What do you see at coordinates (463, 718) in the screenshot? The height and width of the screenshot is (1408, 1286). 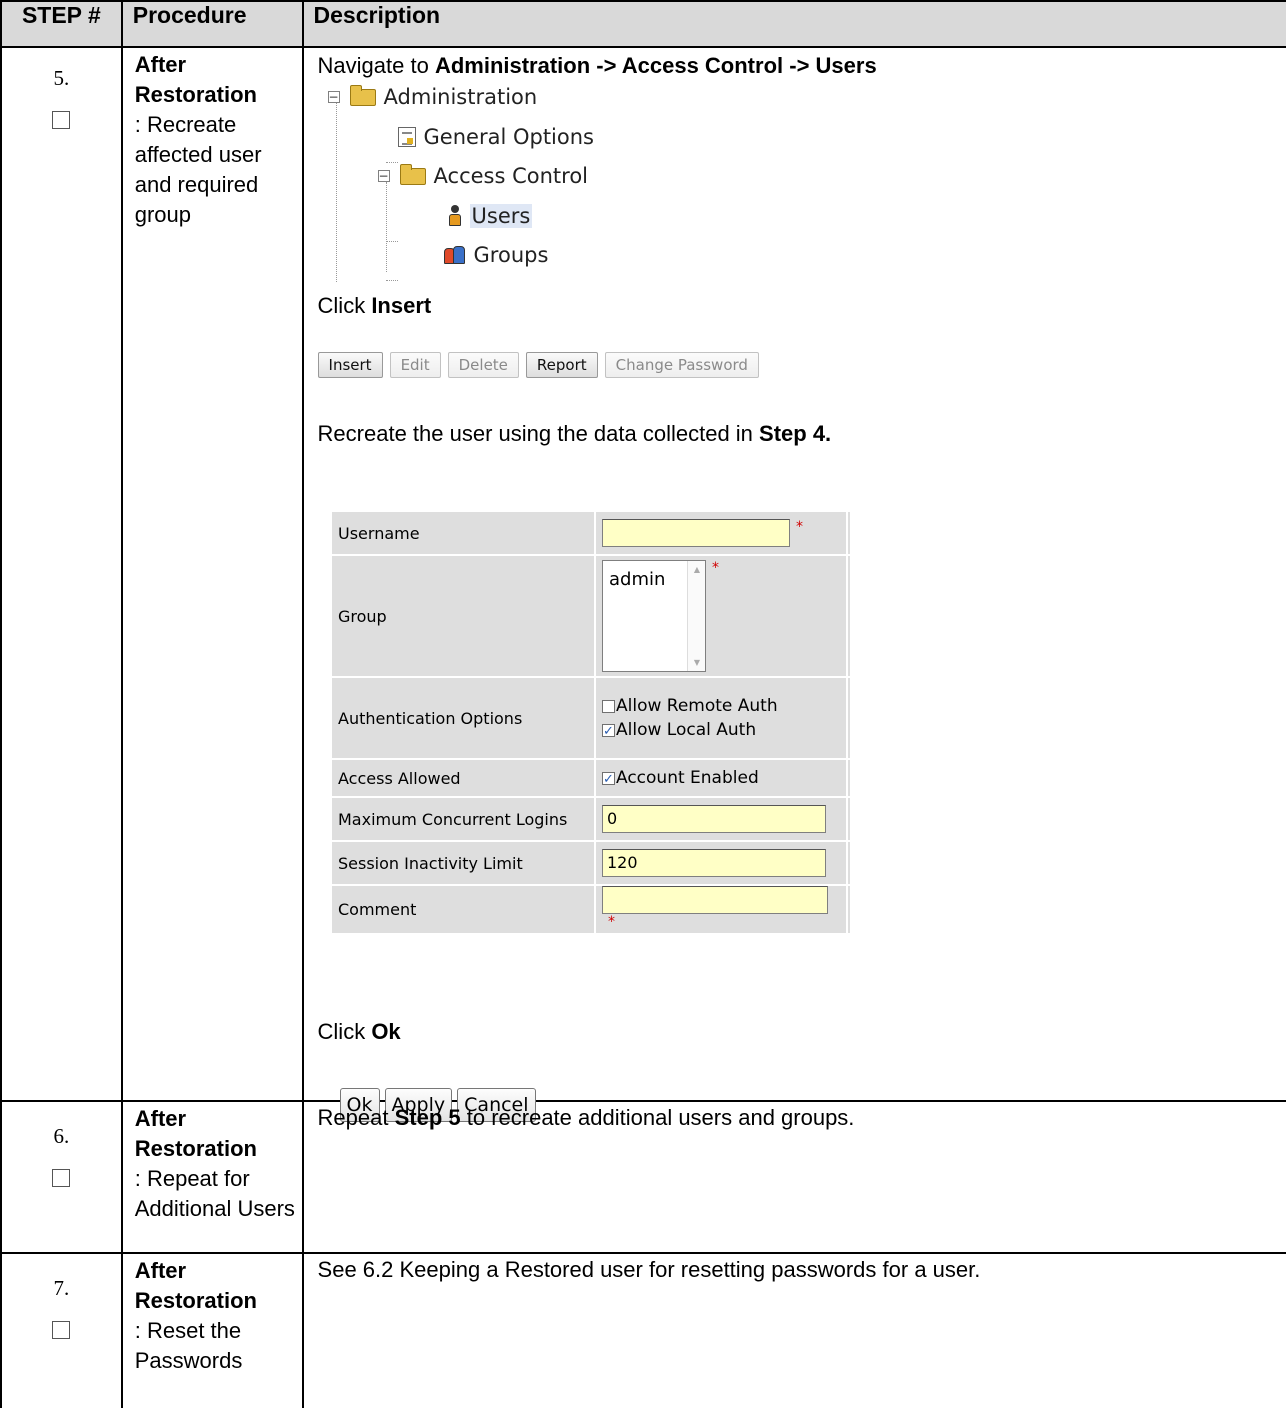 I see `auth-options-label: Authentication Options` at bounding box center [463, 718].